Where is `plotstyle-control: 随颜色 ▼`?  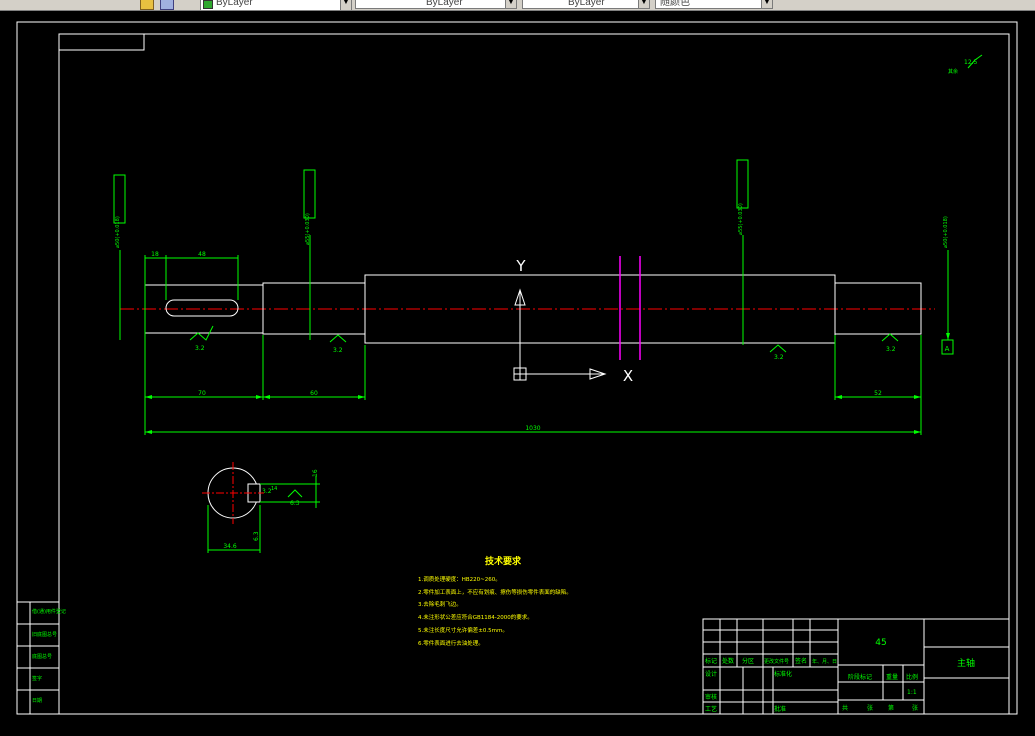
plotstyle-control: 随颜色 ▼ is located at coordinates (714, 4).